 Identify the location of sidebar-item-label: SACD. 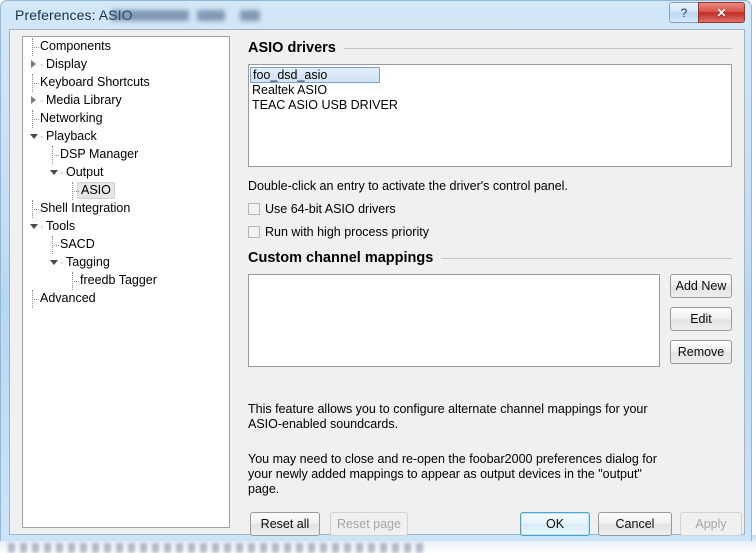
(77, 244).